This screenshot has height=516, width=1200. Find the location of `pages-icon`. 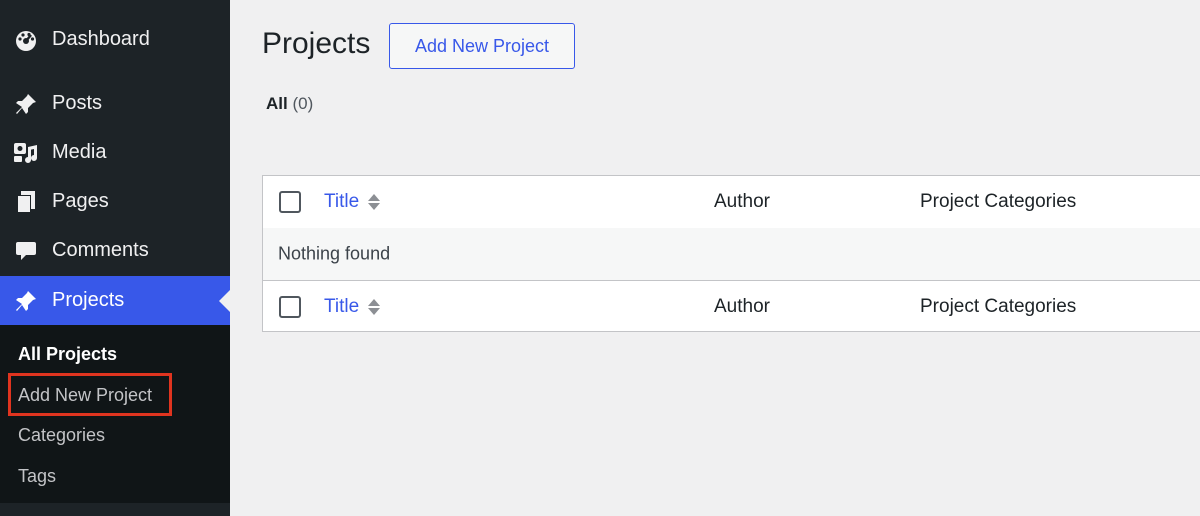

pages-icon is located at coordinates (26, 202).